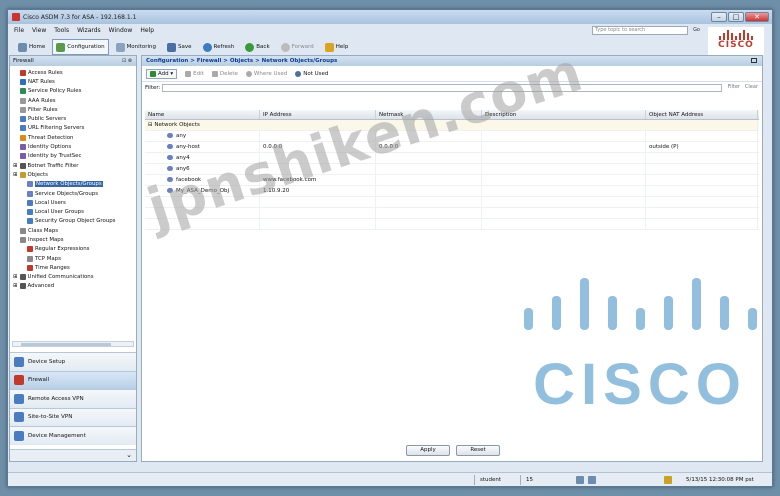 The height and width of the screenshot is (496, 780). I want to click on tree-horizontal-scrollbar, so click(73, 344).